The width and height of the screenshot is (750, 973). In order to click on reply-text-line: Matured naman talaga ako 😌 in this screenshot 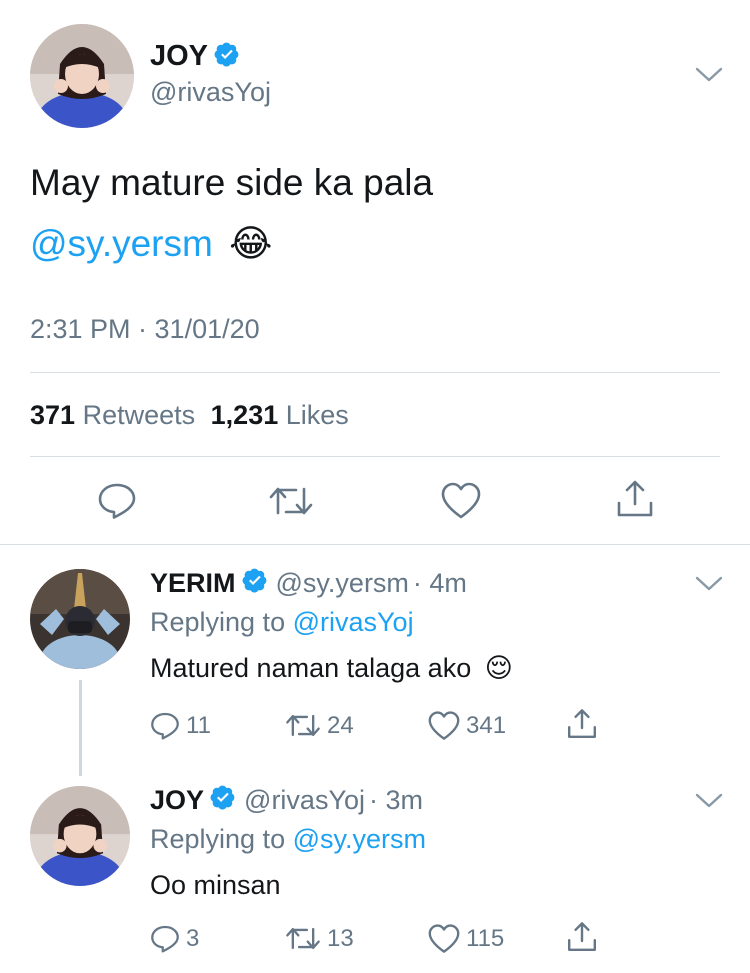, I will do `click(331, 668)`.